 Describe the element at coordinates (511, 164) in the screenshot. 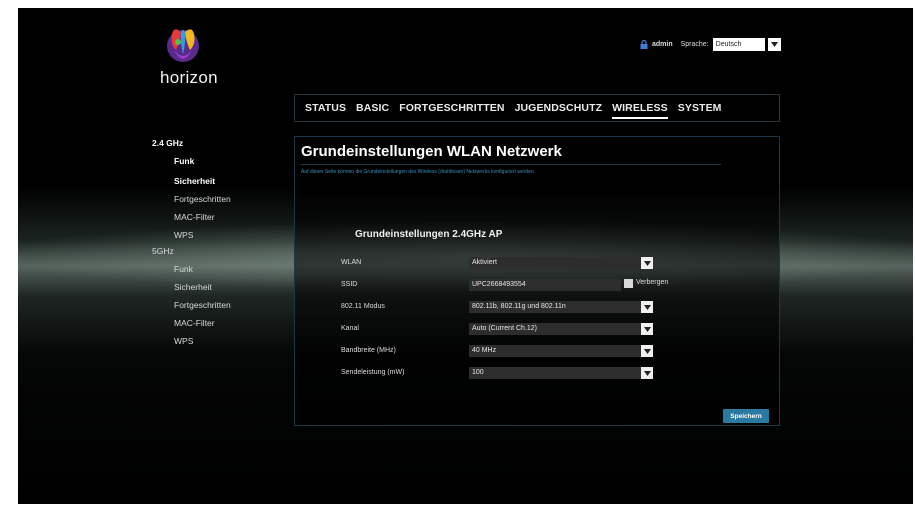

I see `title-divider` at that location.